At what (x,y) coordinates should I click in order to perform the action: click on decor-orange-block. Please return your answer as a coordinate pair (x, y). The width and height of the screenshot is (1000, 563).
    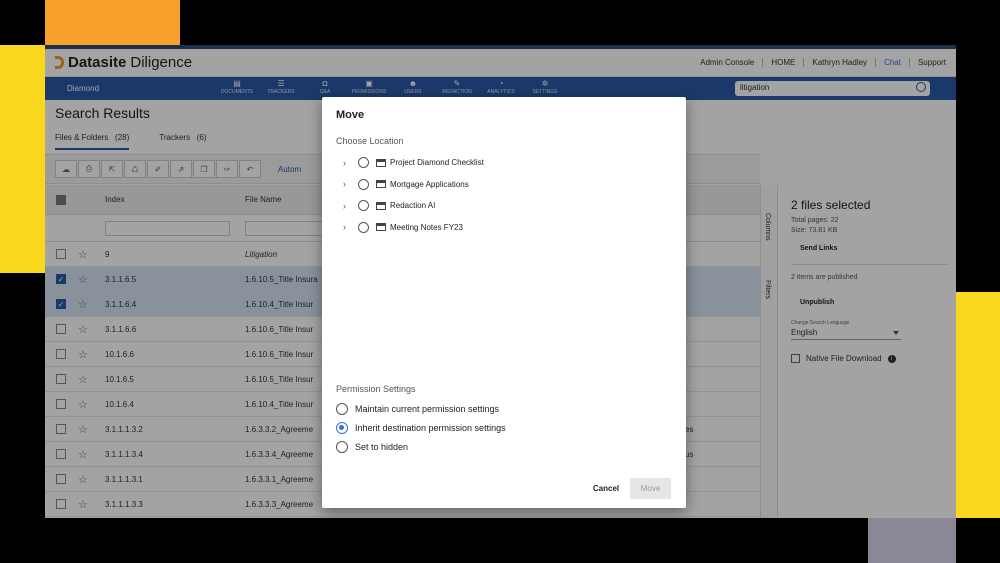
    Looking at the image, I should click on (112, 22).